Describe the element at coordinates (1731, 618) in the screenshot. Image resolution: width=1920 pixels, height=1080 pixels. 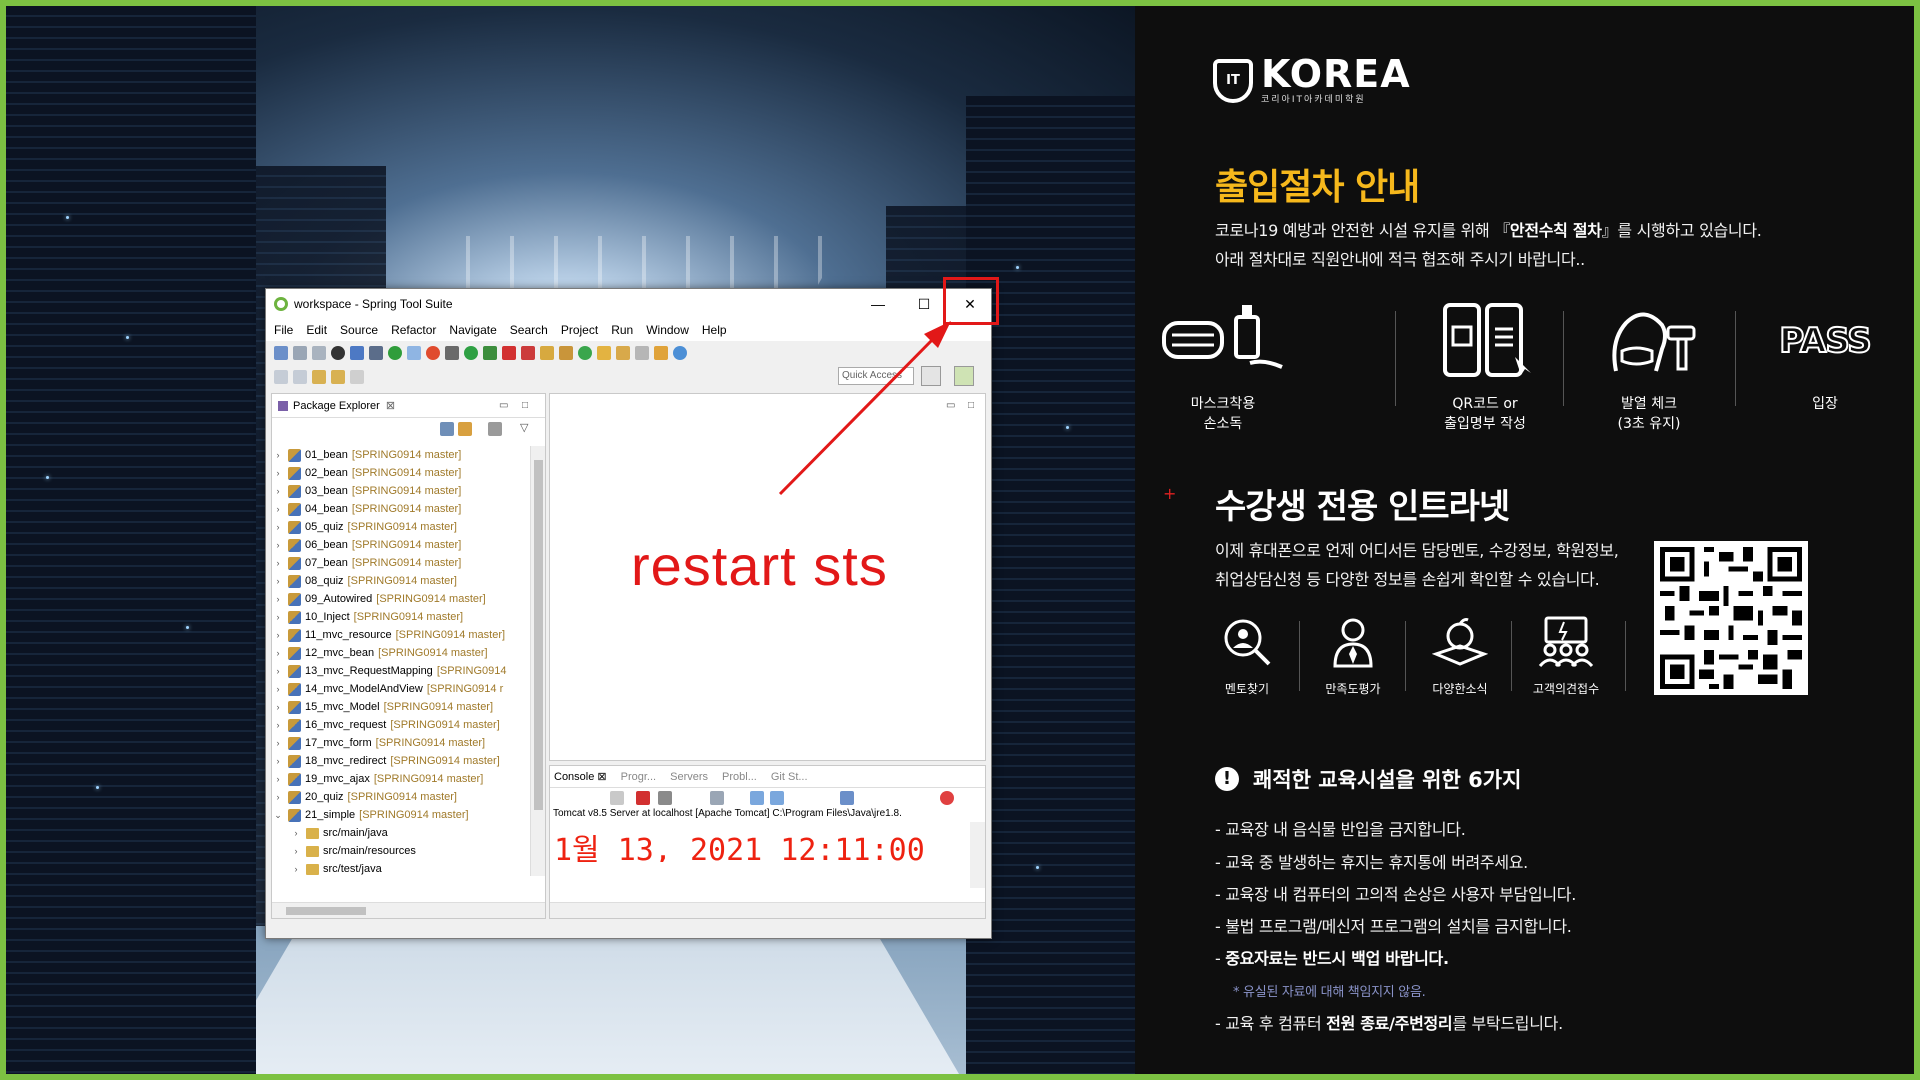
I see `intranet-qr-code` at that location.